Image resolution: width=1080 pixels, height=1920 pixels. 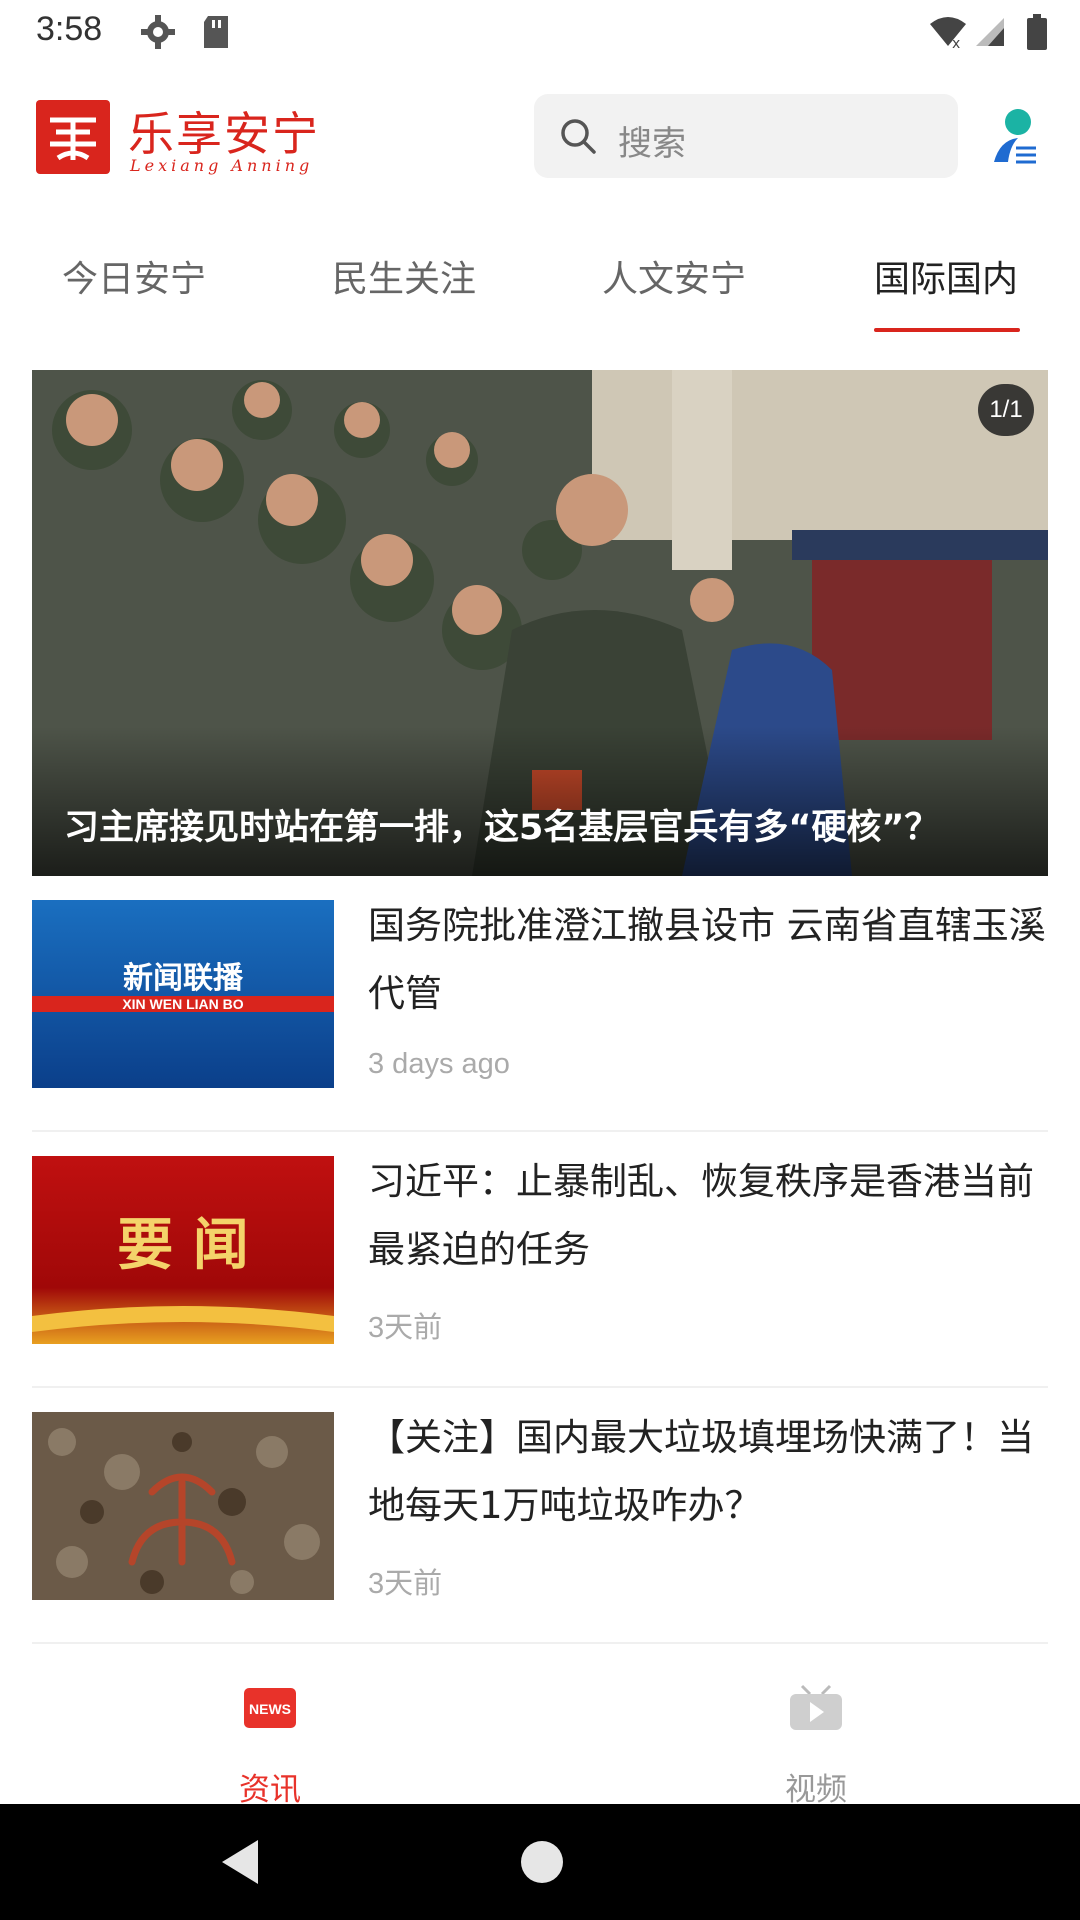 What do you see at coordinates (746, 136) in the screenshot?
I see `search-input: 搜索` at bounding box center [746, 136].